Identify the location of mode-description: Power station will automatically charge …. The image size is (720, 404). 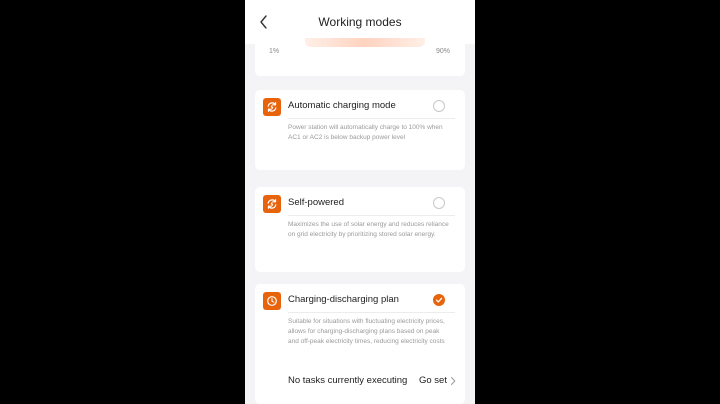
(365, 132).